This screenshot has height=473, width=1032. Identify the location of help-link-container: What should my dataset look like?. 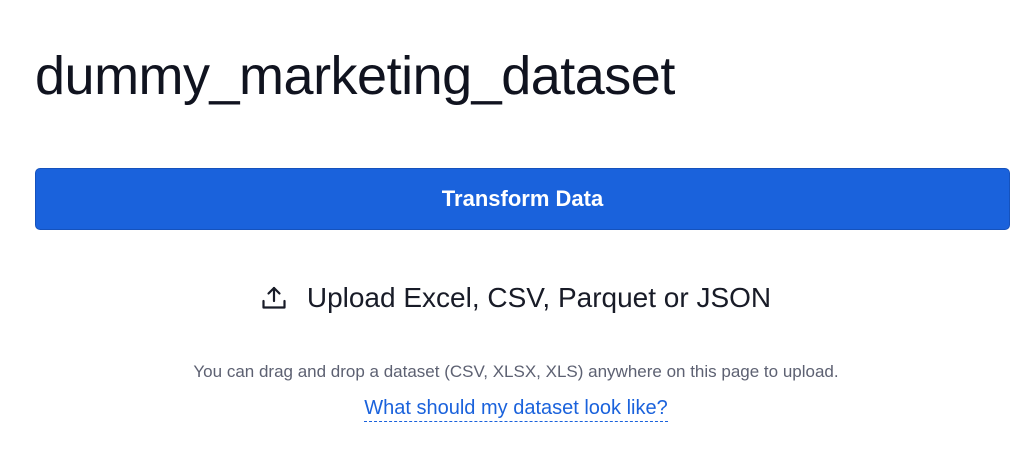
(516, 408).